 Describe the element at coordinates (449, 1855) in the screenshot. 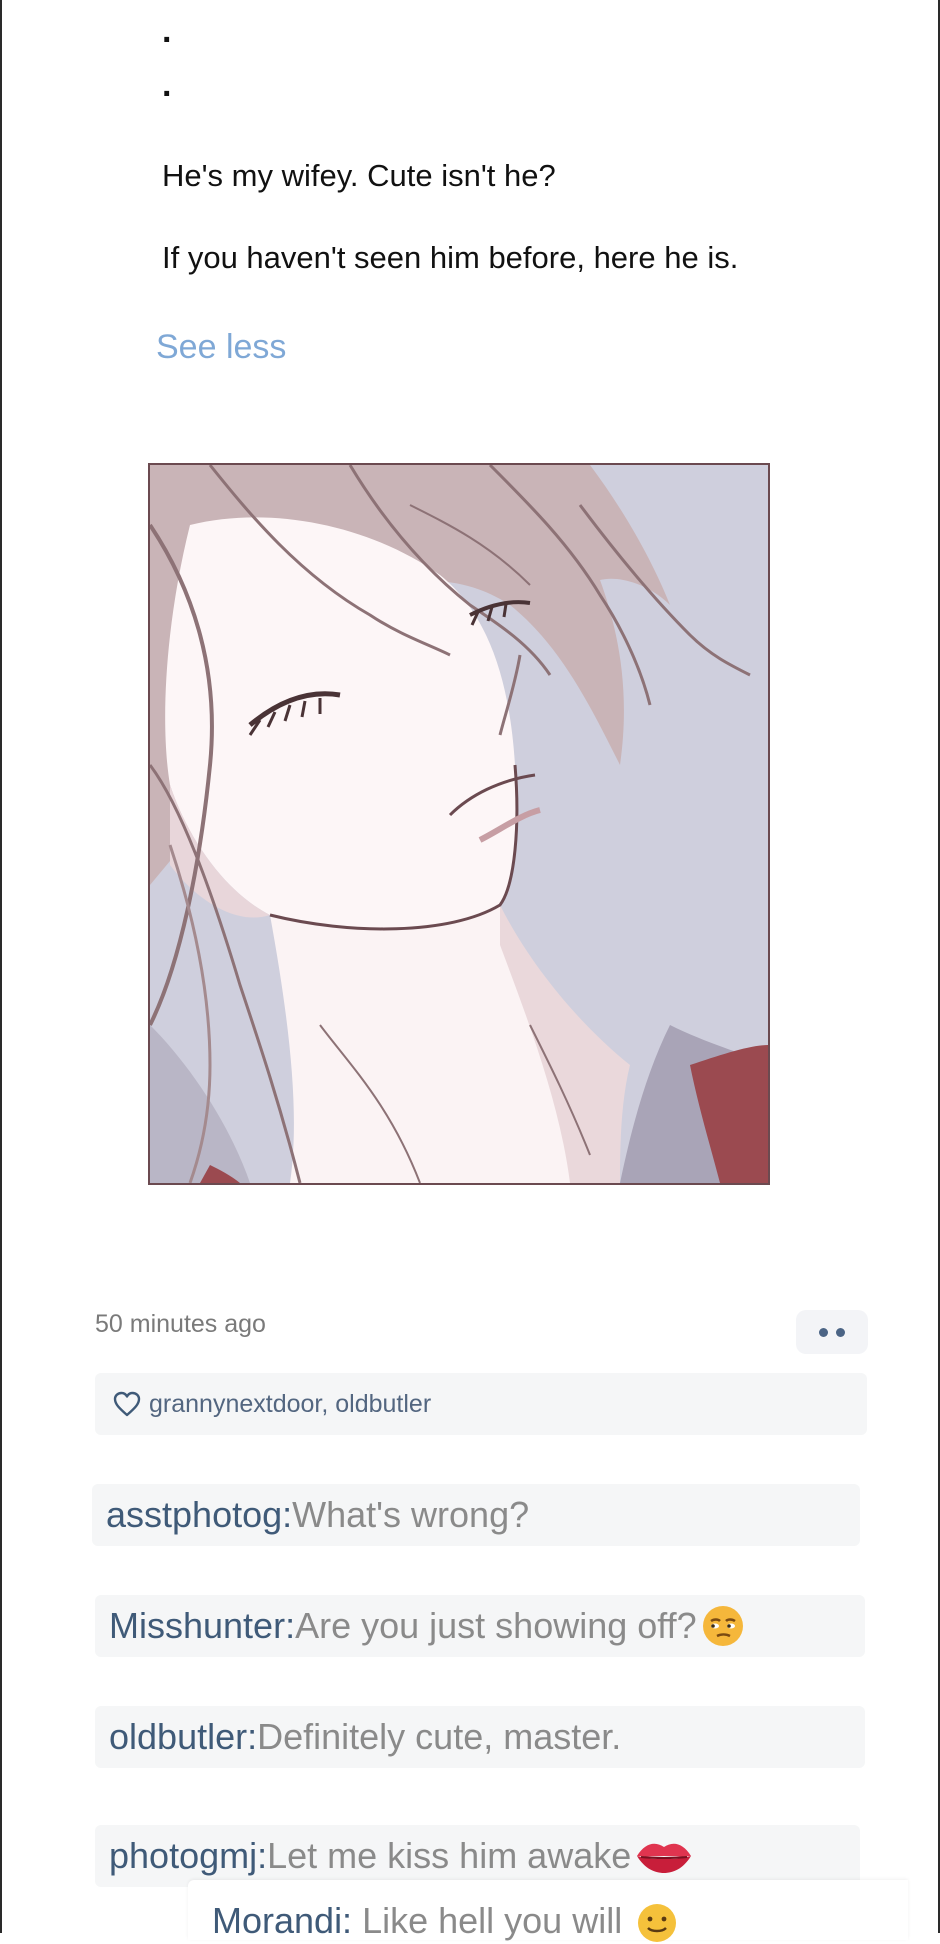

I see `comment-text: Let me kiss him awake` at that location.